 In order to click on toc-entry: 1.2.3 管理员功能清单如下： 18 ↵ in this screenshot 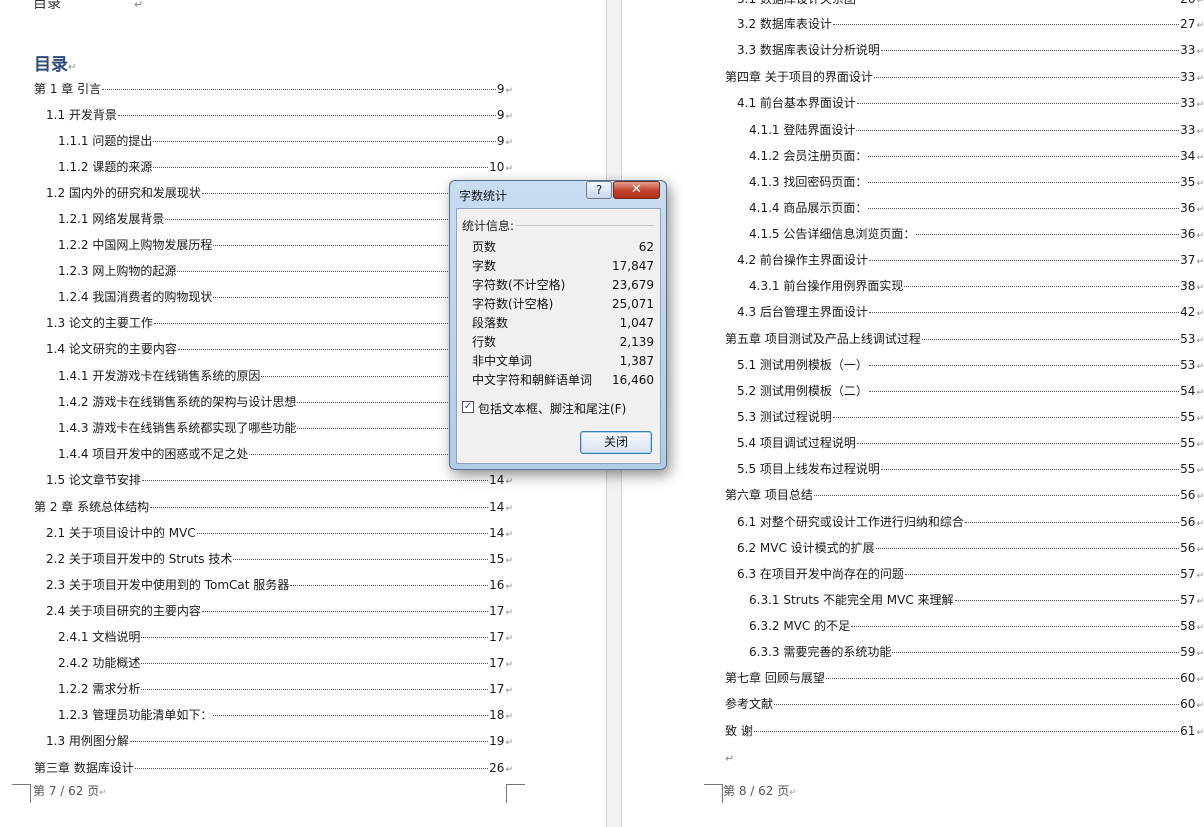, I will do `click(285, 716)`.